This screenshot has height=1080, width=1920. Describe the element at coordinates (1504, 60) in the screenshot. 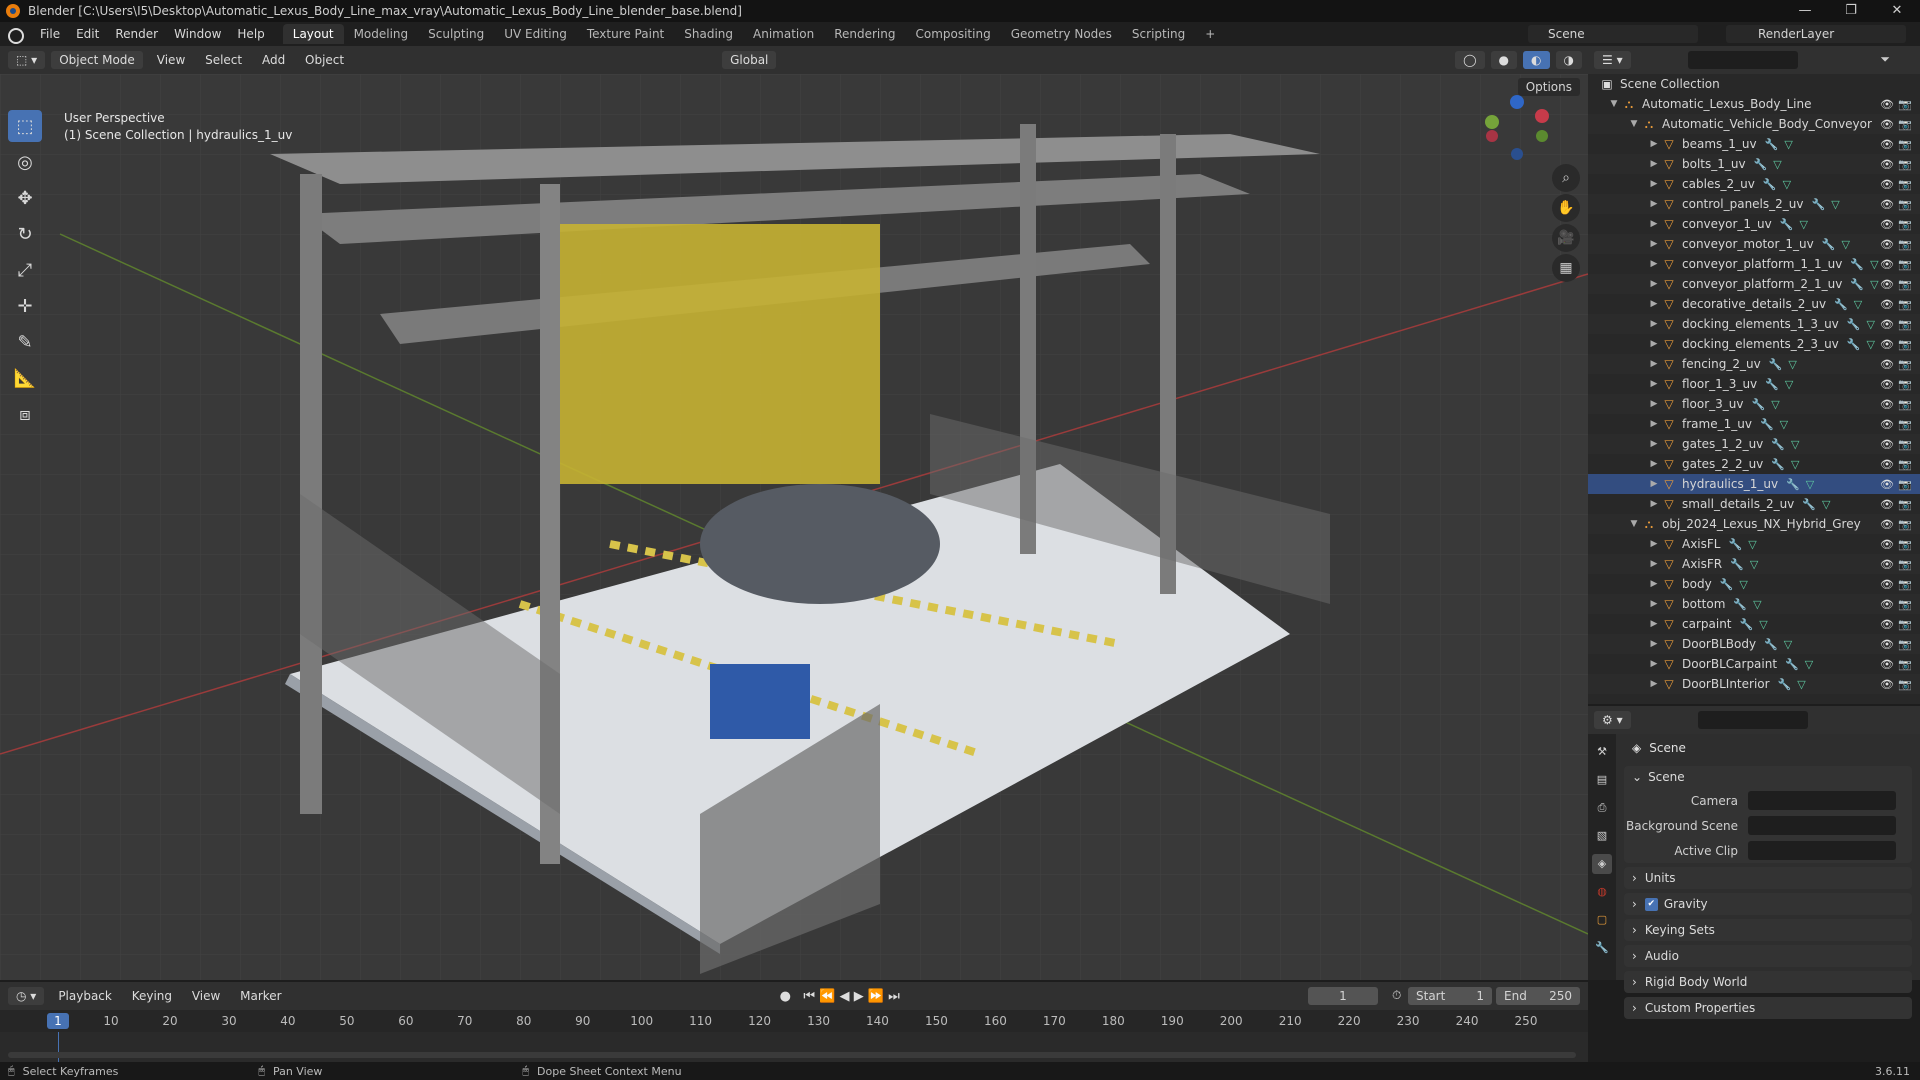

I see `solid-shading-button: ●` at that location.